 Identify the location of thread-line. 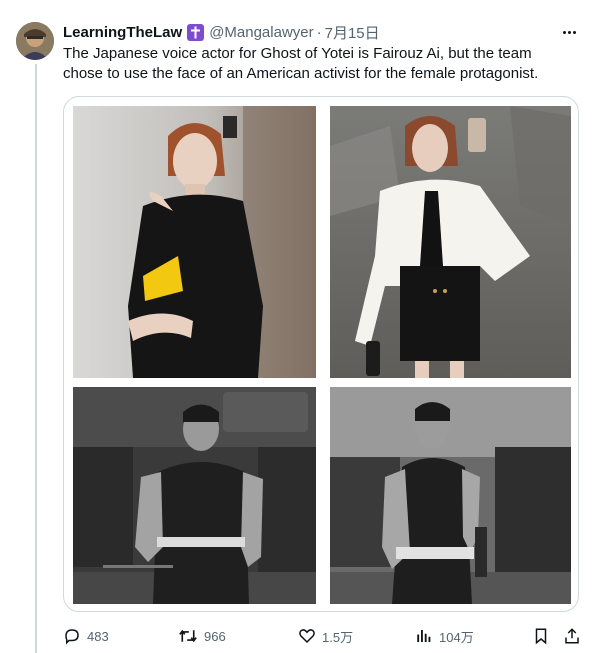
(36, 358).